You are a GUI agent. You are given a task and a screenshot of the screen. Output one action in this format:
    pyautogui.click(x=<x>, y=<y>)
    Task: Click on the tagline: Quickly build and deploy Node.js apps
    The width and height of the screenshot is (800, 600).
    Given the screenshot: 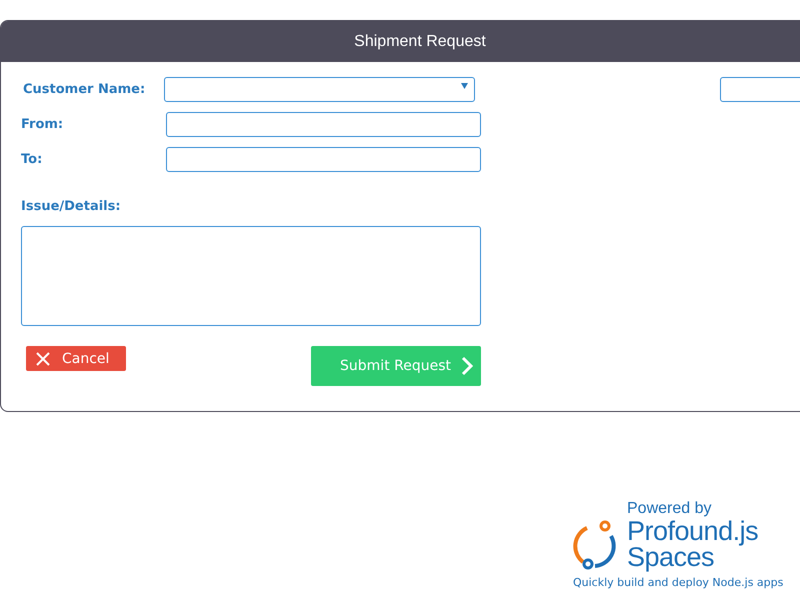 What is the action you would take?
    pyautogui.click(x=678, y=582)
    